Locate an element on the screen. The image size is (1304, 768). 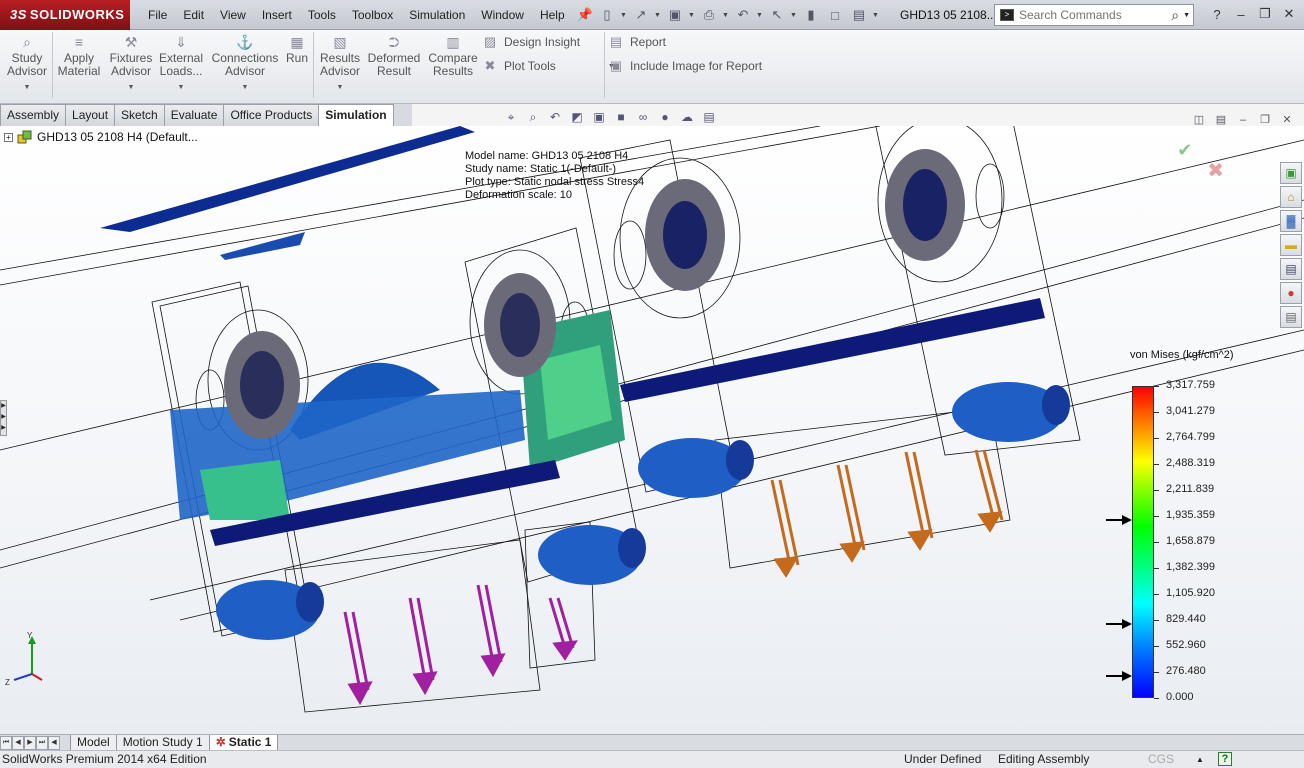
tile-horizontal-icon: ◫ is located at coordinates (1199, 120).